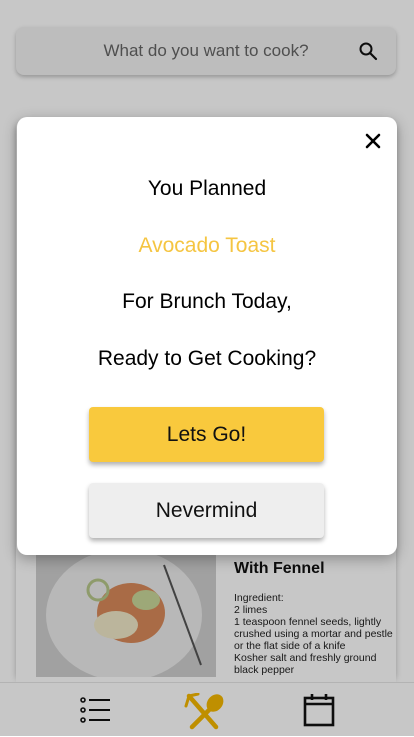 This screenshot has height=737, width=414. Describe the element at coordinates (207, 245) in the screenshot. I see `planned-recipe-name: Avocado Toast` at that location.